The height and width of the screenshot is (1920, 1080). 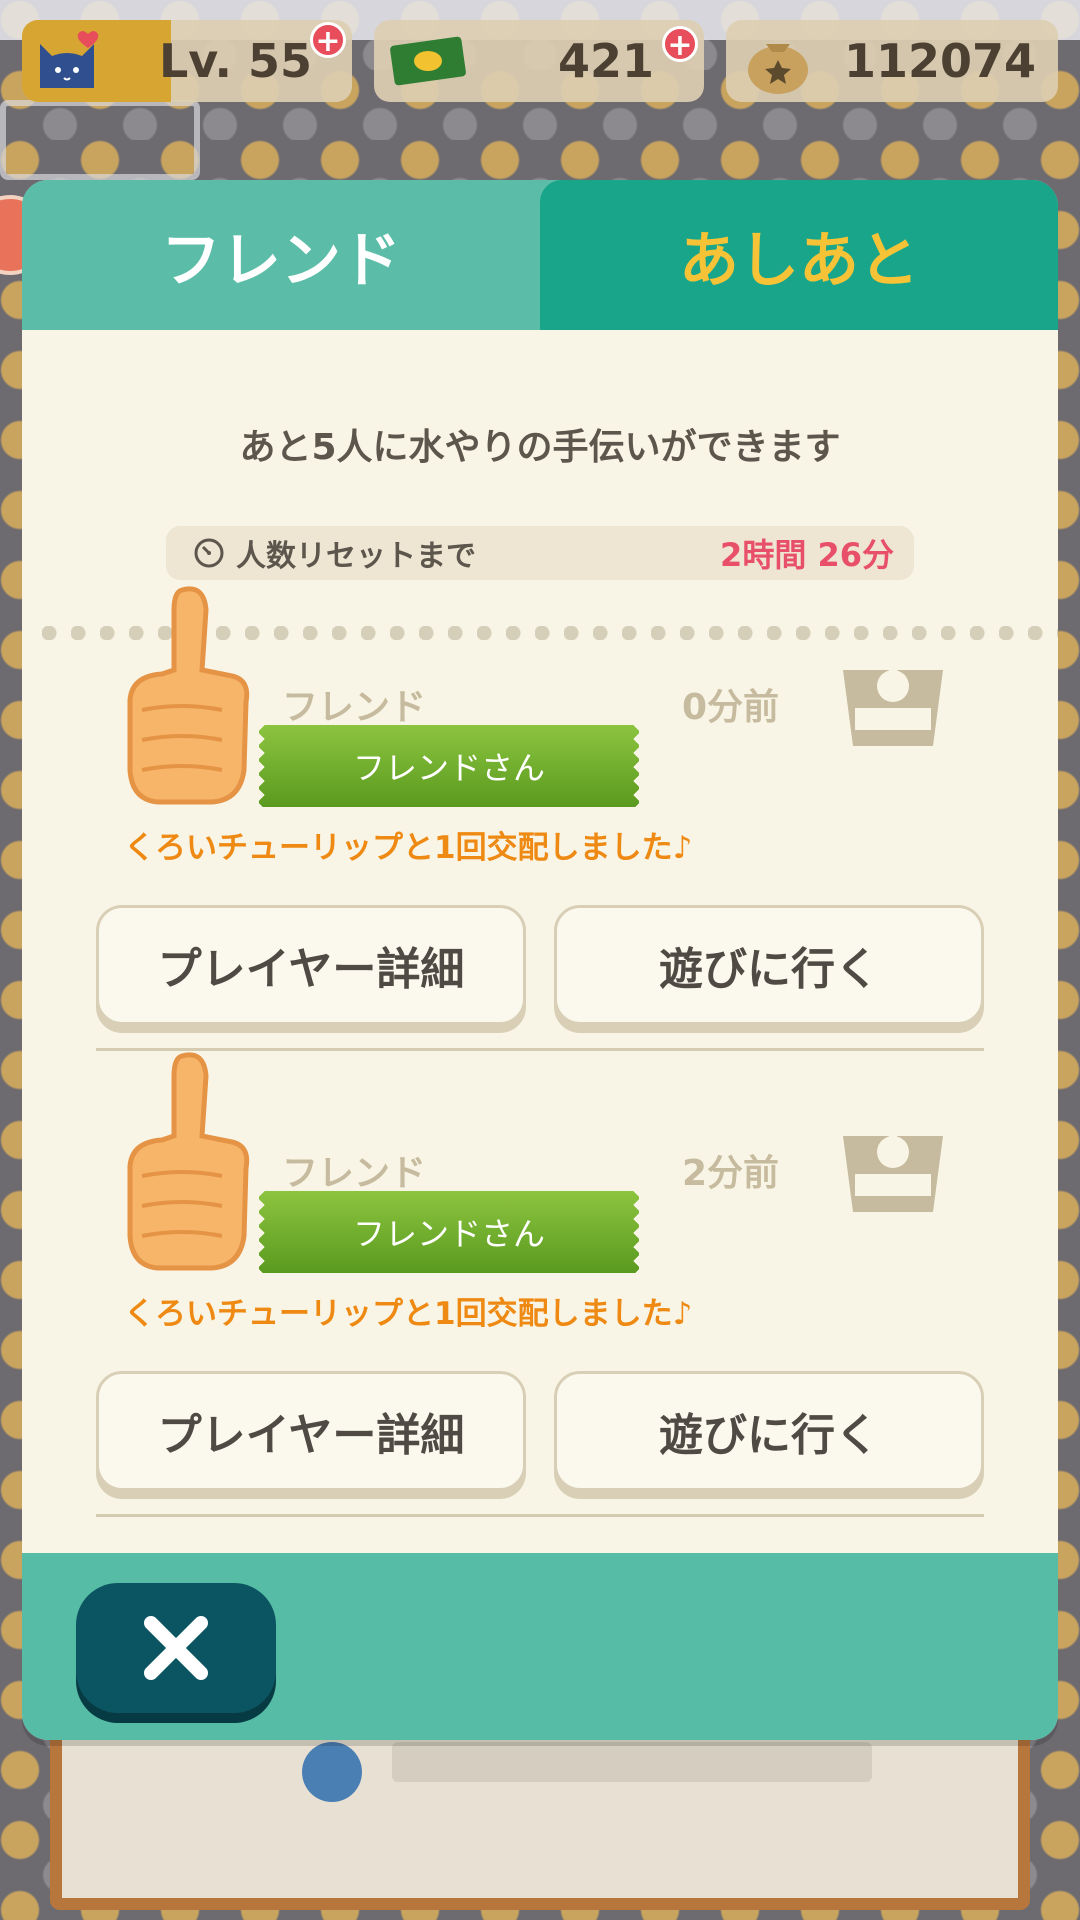 I want to click on close-button, so click(x=176, y=1648).